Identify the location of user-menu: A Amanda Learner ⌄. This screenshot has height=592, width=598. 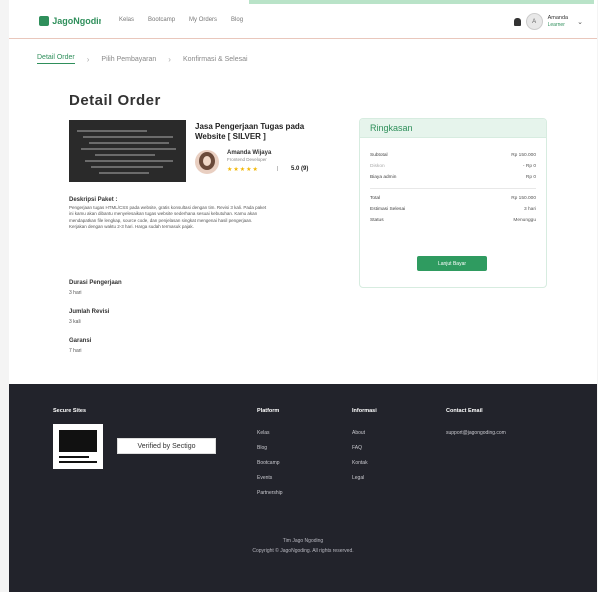
(548, 21).